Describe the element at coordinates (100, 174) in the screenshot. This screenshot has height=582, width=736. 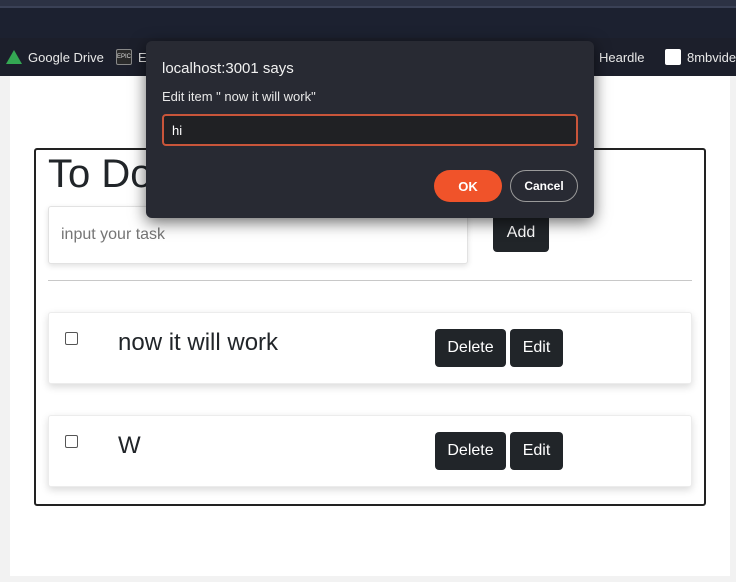
I see `page-title: To Do` at that location.